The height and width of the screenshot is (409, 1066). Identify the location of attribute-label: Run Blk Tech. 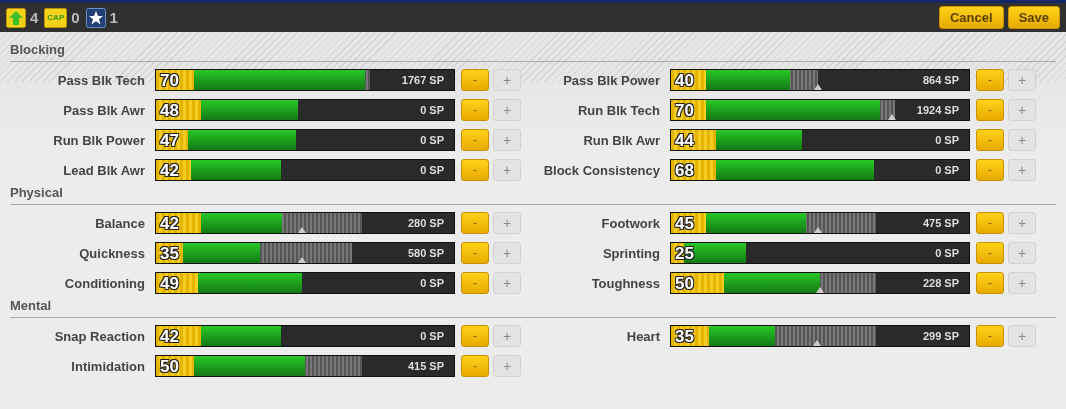
(618, 110).